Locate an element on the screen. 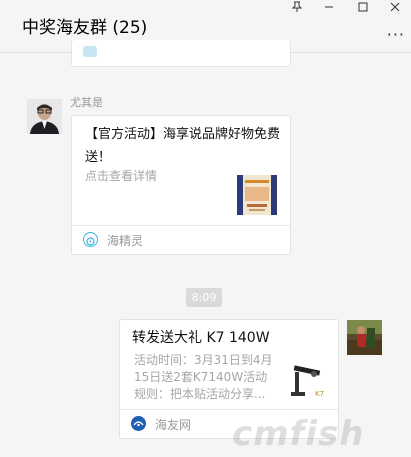 The width and height of the screenshot is (411, 457). app-name: 海友网 is located at coordinates (173, 425).